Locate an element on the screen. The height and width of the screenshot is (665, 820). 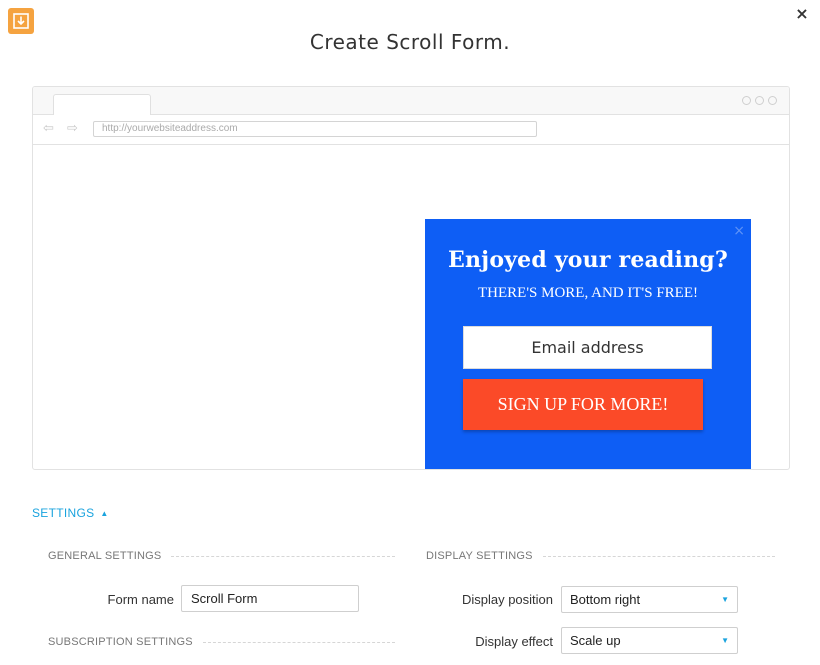
form-name-label: Form name is located at coordinates (140, 599).